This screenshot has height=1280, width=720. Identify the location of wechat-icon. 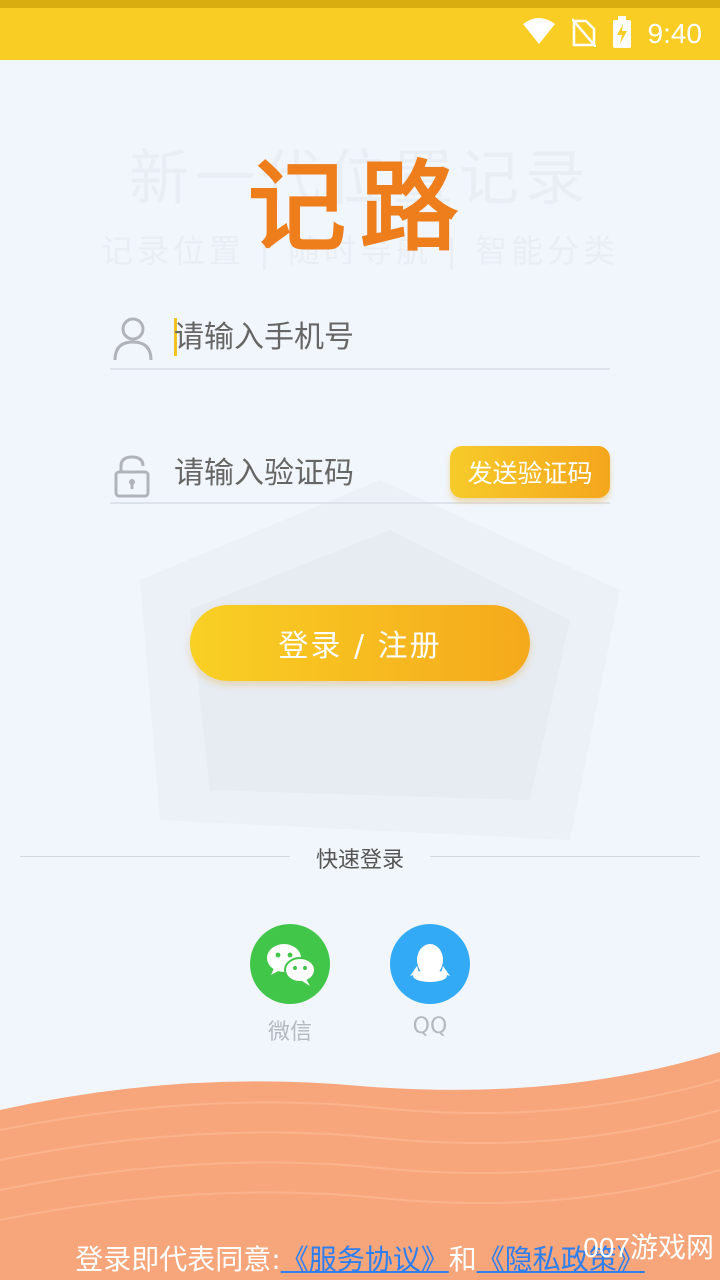
(291, 965).